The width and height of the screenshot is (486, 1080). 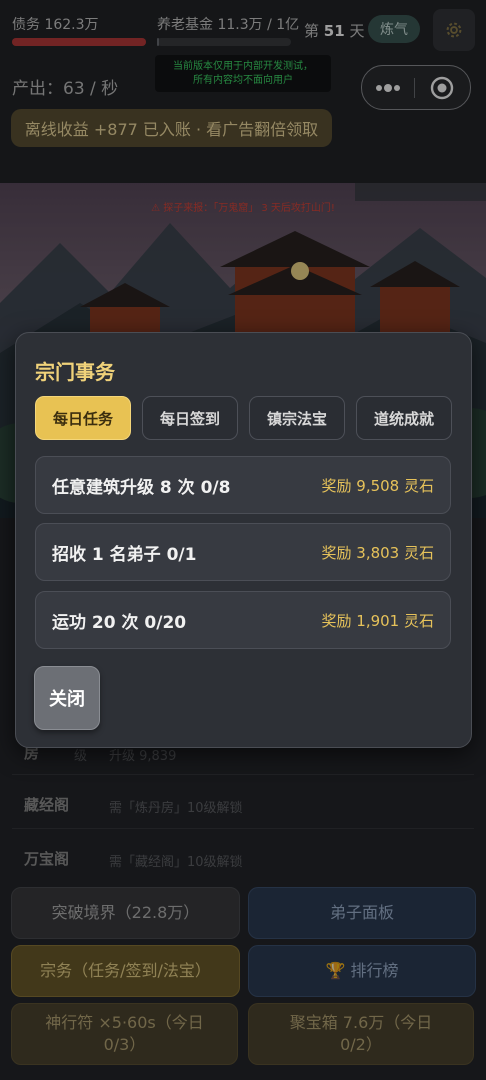 I want to click on tab-sect-treasure: 镇宗法宝, so click(x=297, y=418).